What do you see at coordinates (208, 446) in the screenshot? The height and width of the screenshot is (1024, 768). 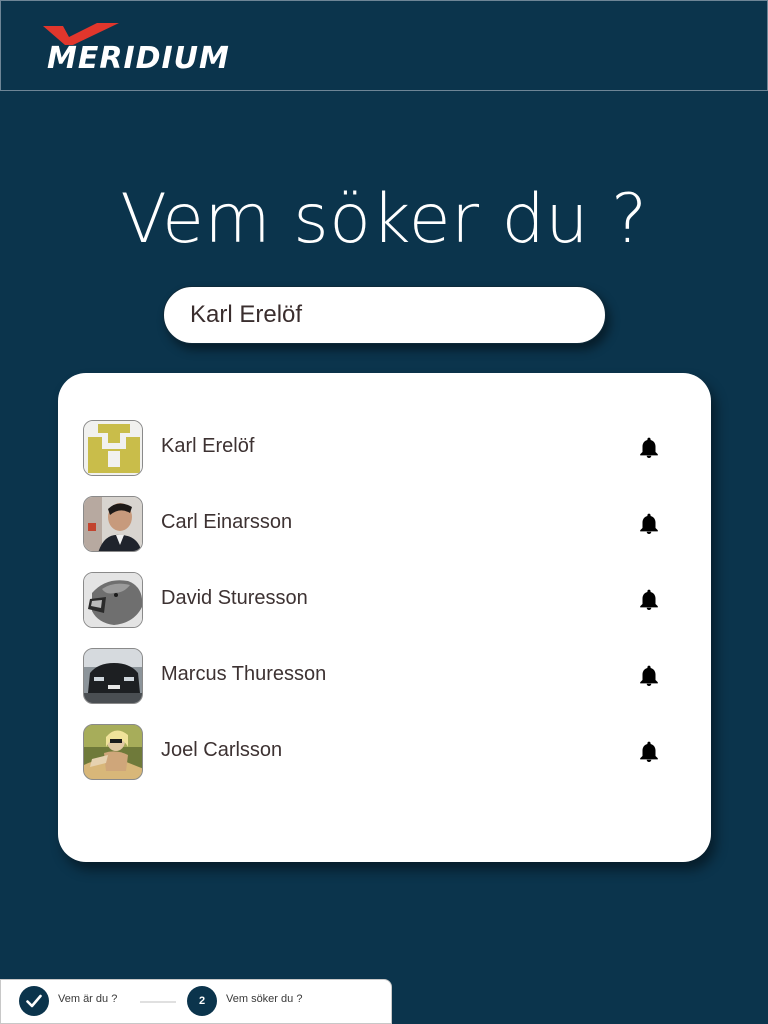 I see `result-name: Karl Erelöf` at bounding box center [208, 446].